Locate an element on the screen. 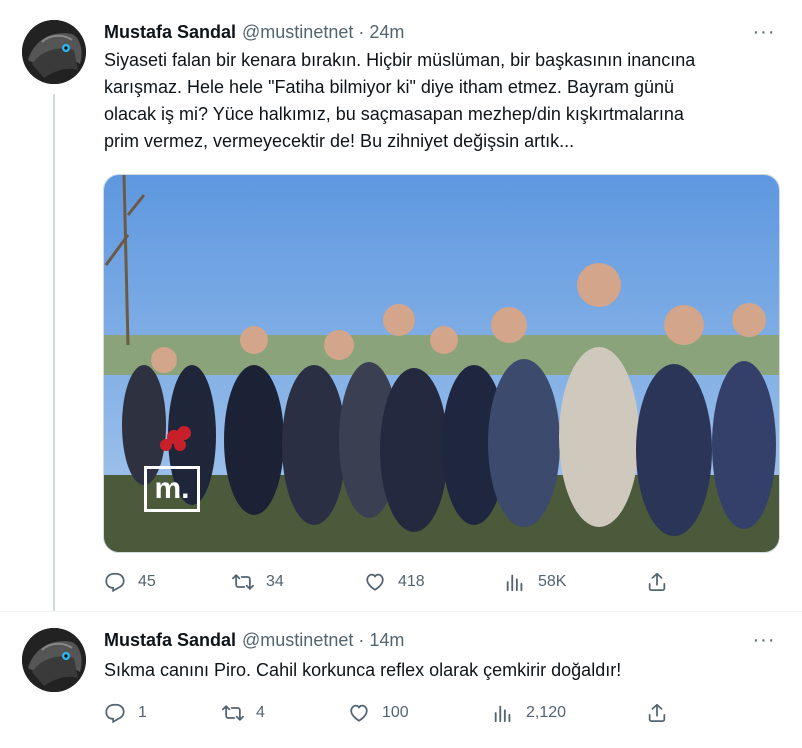 The width and height of the screenshot is (802, 748). timestamp: 24m is located at coordinates (386, 32).